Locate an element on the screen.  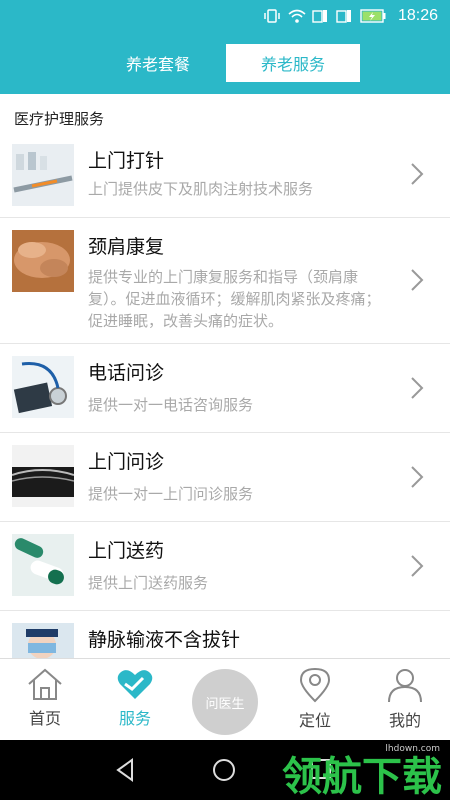
item-description: 上门提供皮下及肌肉注射技术服务 is located at coordinates (201, 189).